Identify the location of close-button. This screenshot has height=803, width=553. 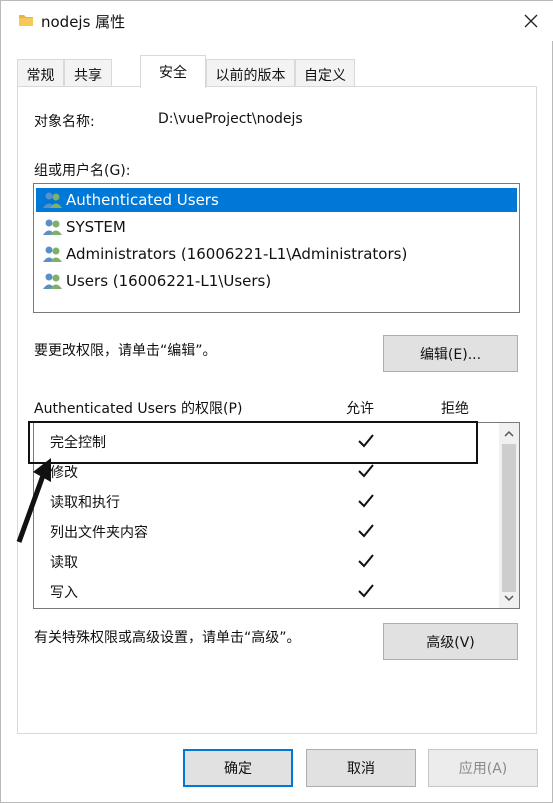
(530, 21).